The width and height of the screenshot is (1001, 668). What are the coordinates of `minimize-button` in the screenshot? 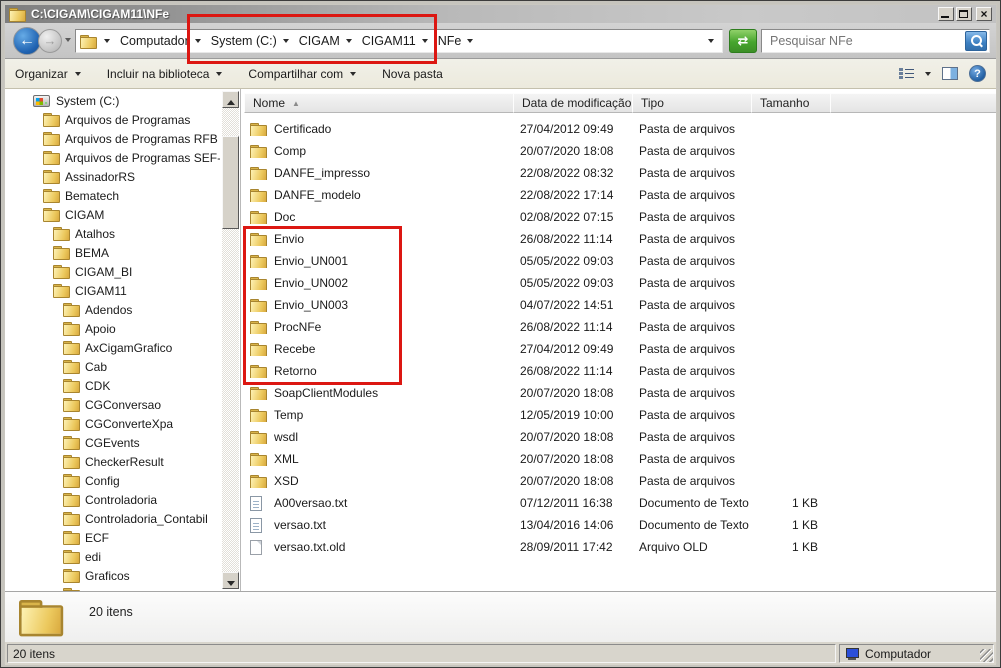 It's located at (946, 14).